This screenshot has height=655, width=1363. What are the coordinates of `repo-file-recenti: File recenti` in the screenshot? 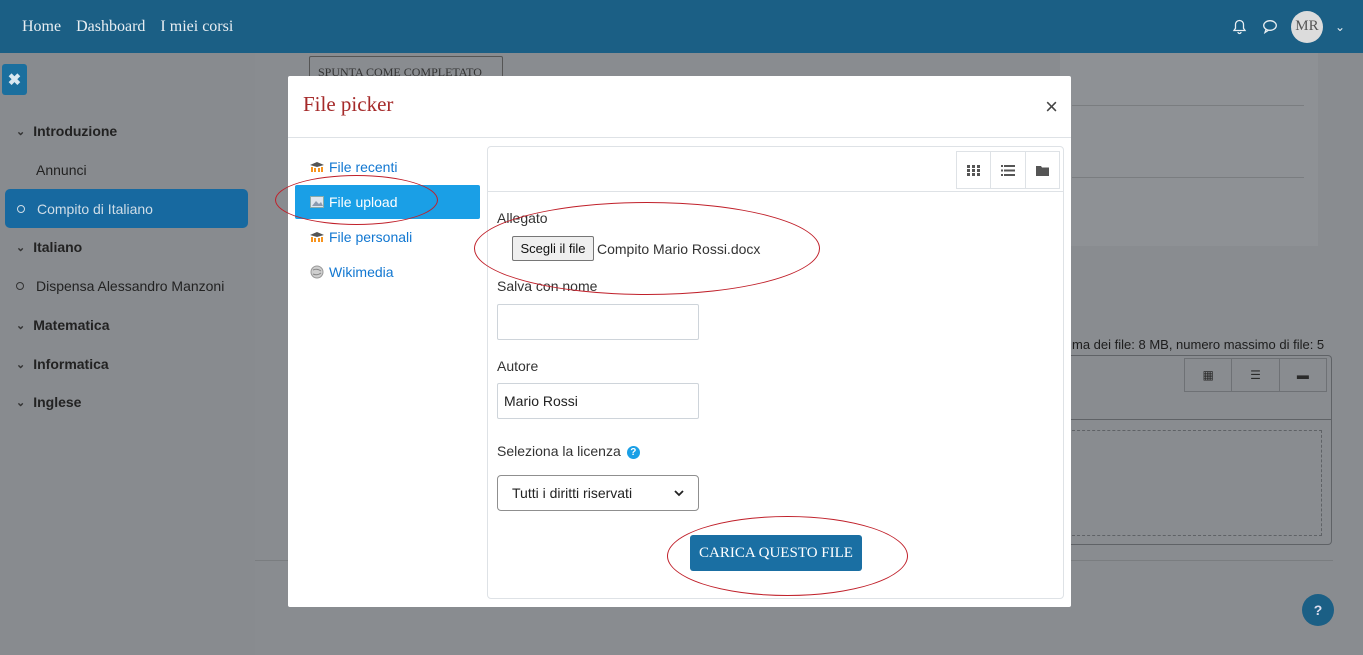 It's located at (387, 167).